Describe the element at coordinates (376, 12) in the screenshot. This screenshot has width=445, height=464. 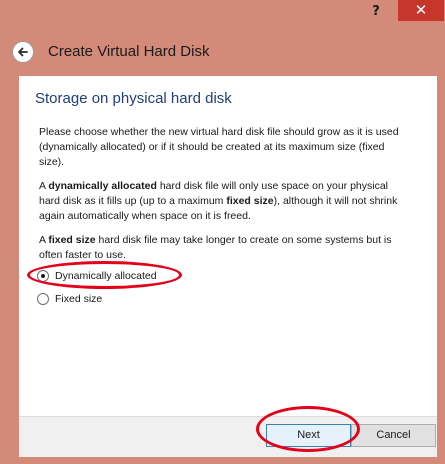
I see `help-button: ?` at that location.